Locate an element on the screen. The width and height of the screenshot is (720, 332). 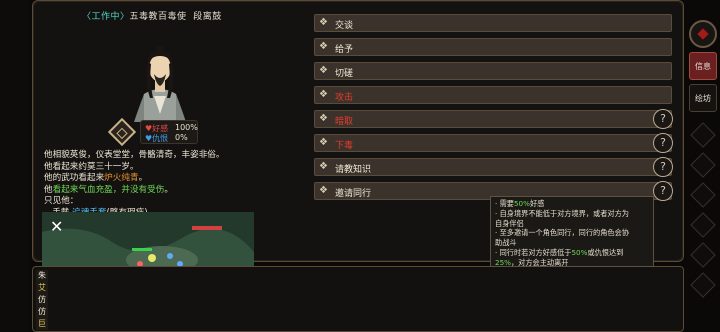
tooltip-text: · 同行时若对方好感低于 is located at coordinates (533, 252).